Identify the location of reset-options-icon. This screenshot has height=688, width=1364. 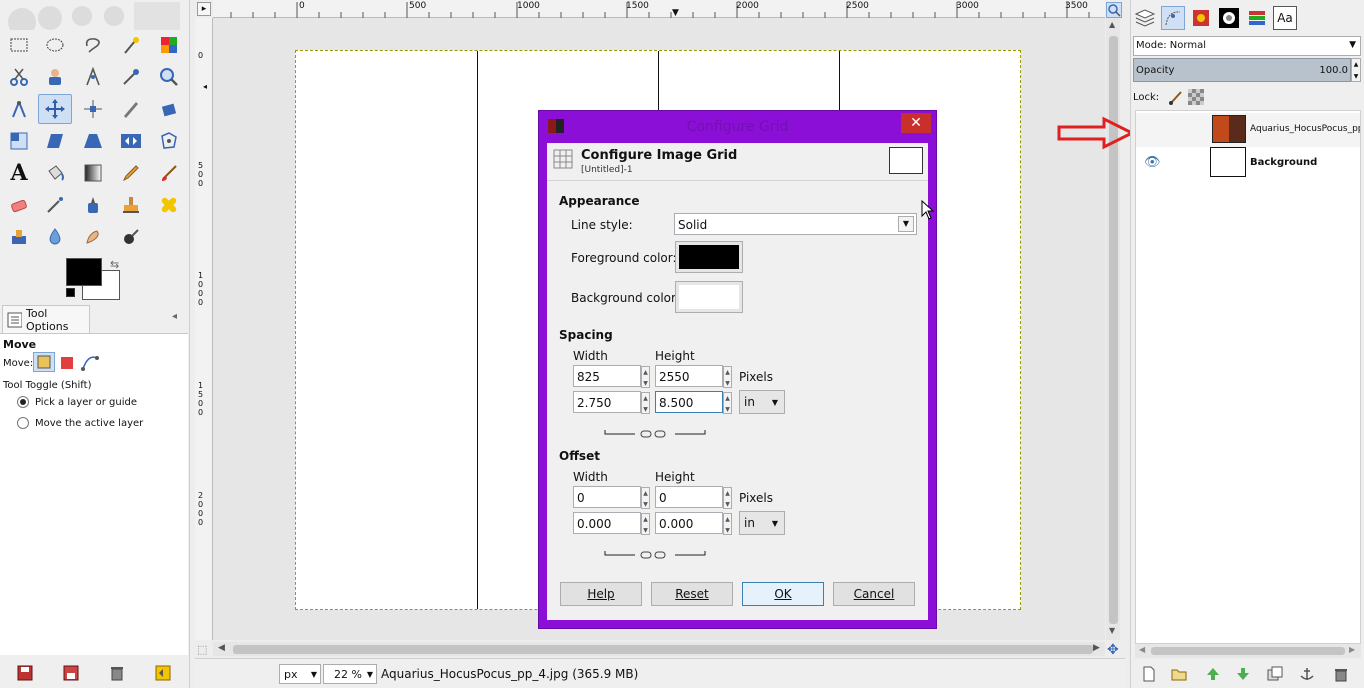
(163, 673).